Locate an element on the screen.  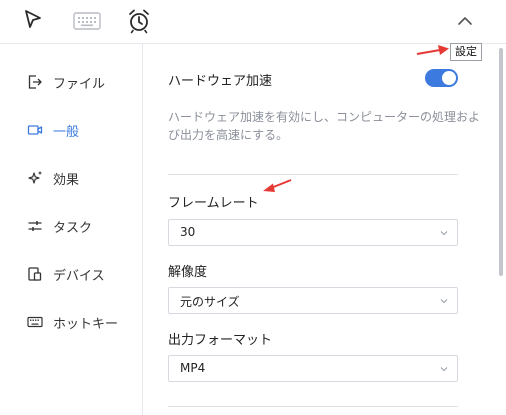
sidebar-item-label: タスク is located at coordinates (73, 228).